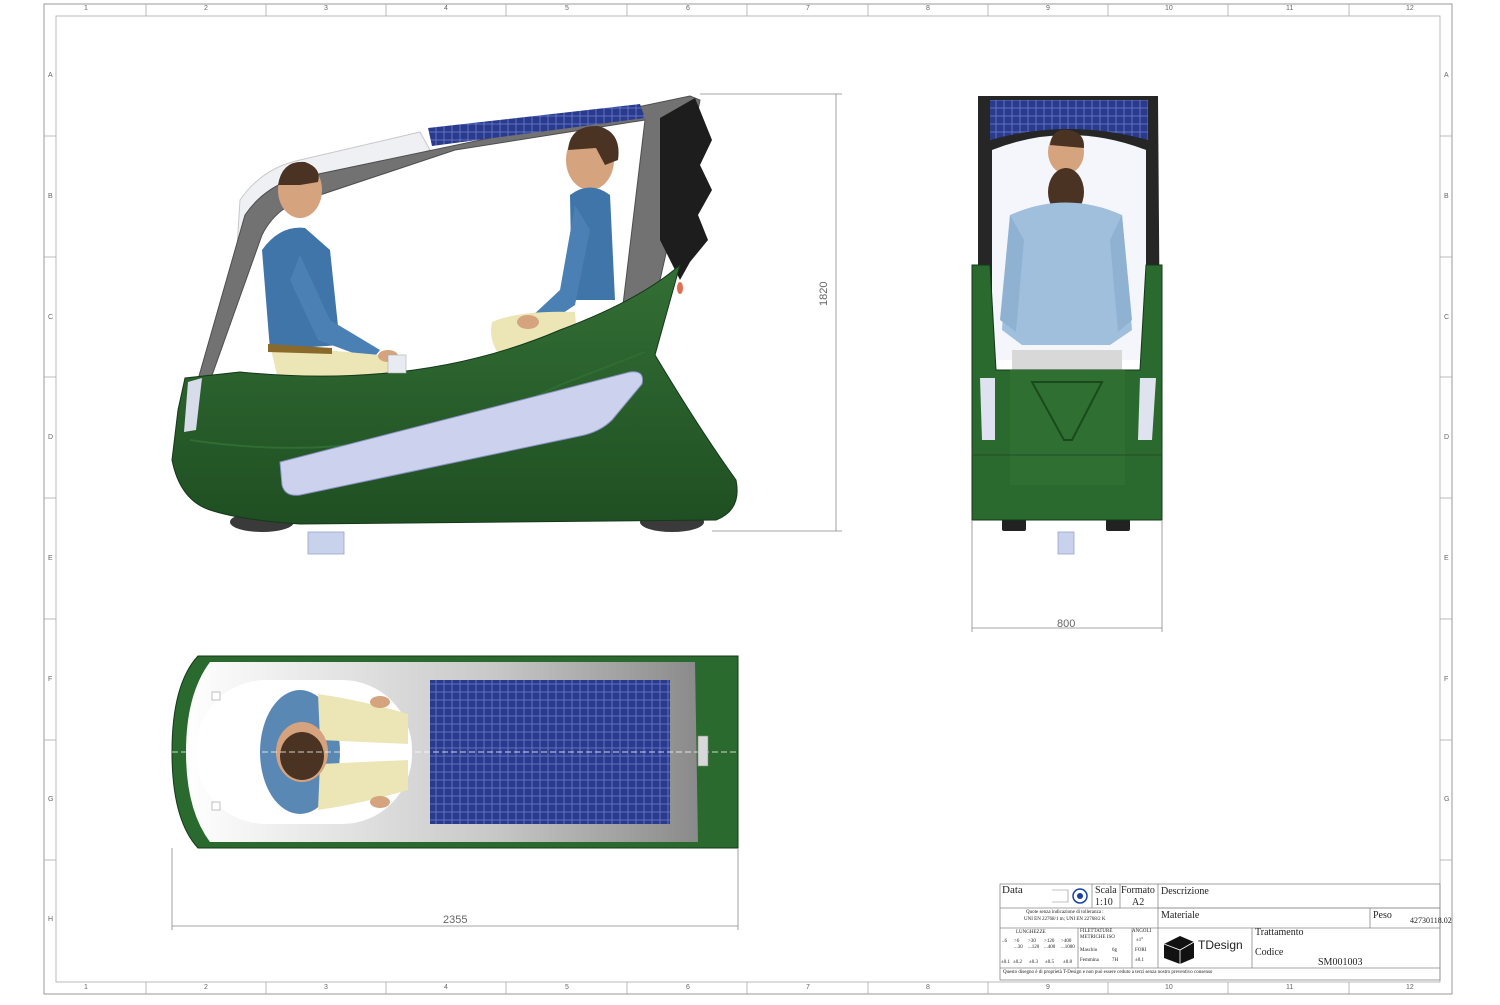 The image size is (1500, 1005). What do you see at coordinates (1179, 950) in the screenshot?
I see `tdesign-logo-mark` at bounding box center [1179, 950].